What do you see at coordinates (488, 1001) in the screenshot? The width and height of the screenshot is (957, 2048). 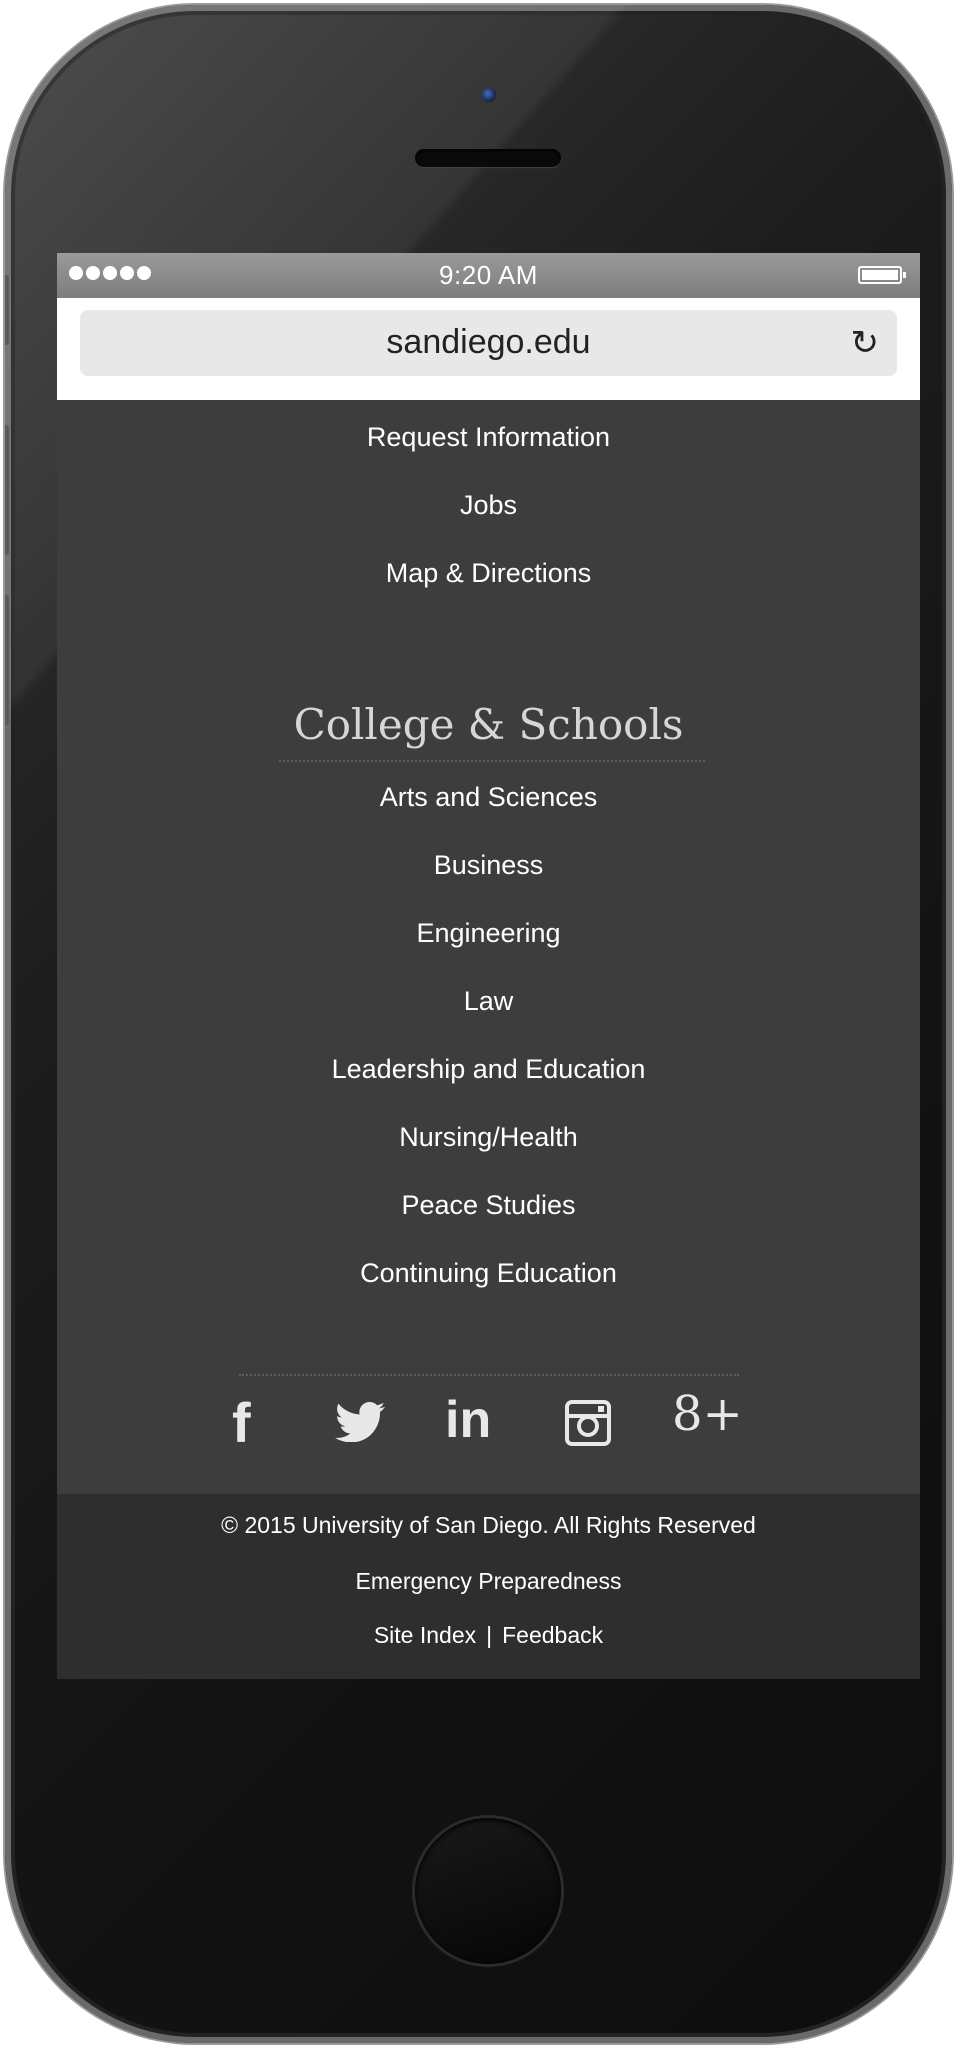 I see `school-link-law: Law` at bounding box center [488, 1001].